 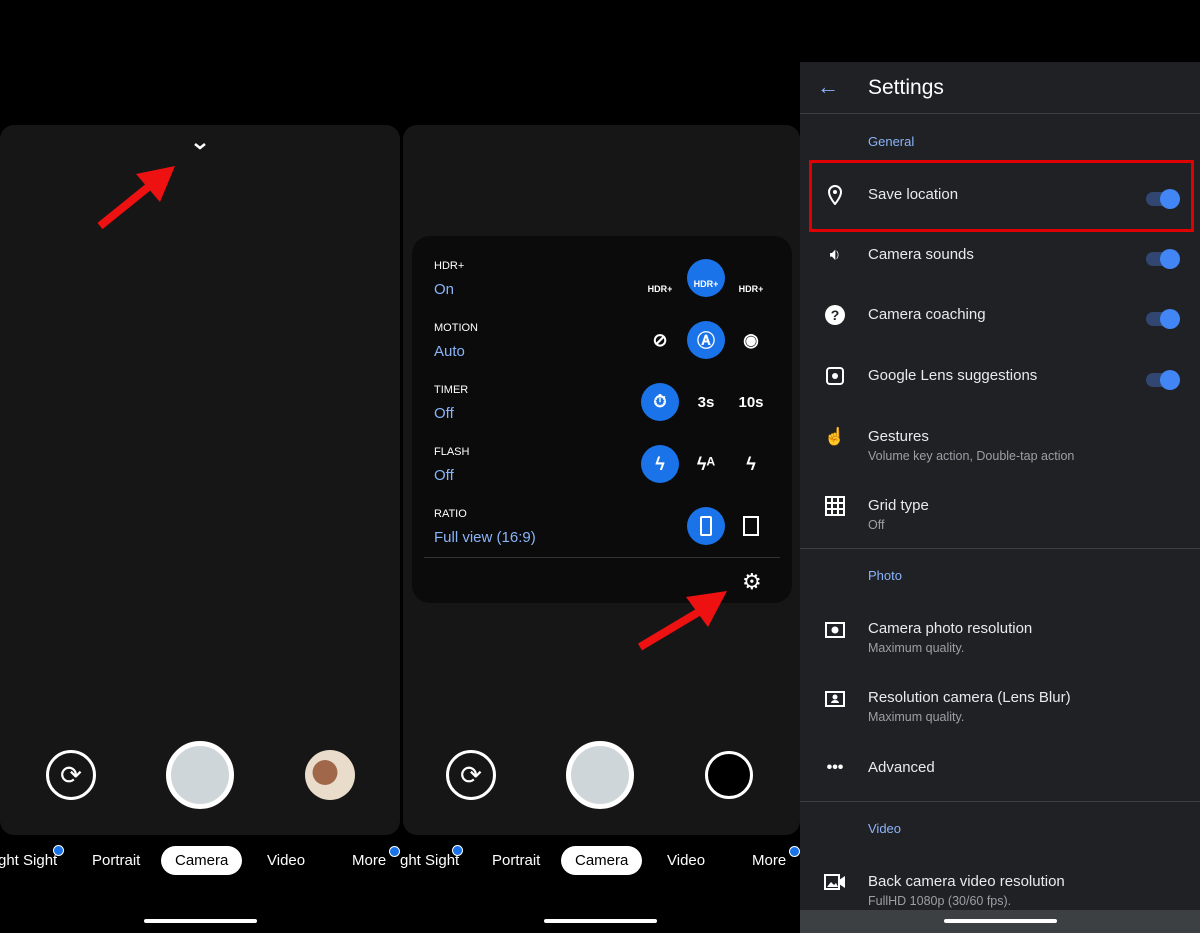 What do you see at coordinates (444, 289) in the screenshot?
I see `hdr-value: On` at bounding box center [444, 289].